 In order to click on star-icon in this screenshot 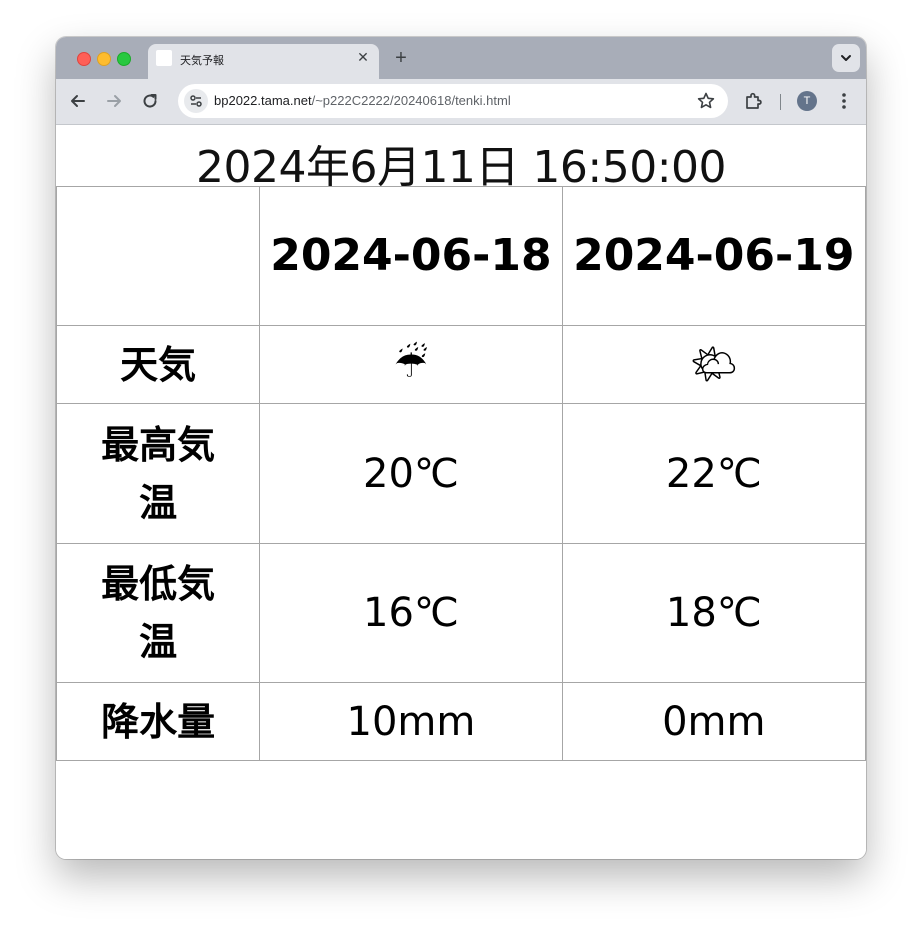, I will do `click(706, 100)`.